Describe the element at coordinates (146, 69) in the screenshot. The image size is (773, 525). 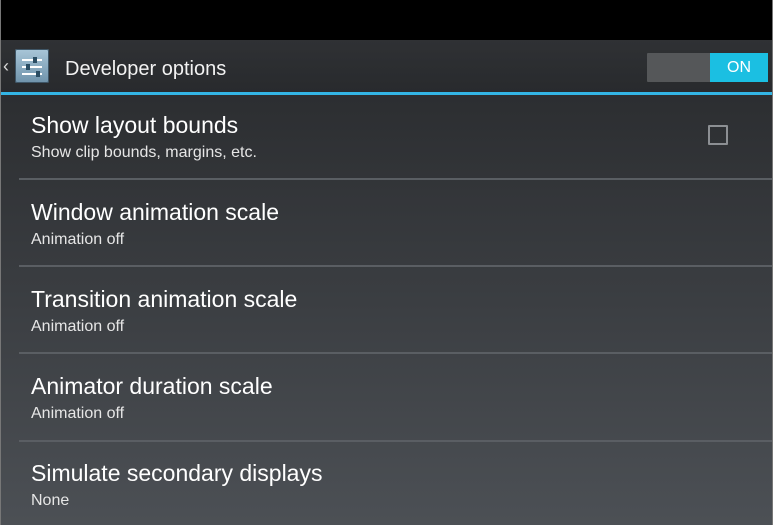
I see `page-title: Developer options` at that location.